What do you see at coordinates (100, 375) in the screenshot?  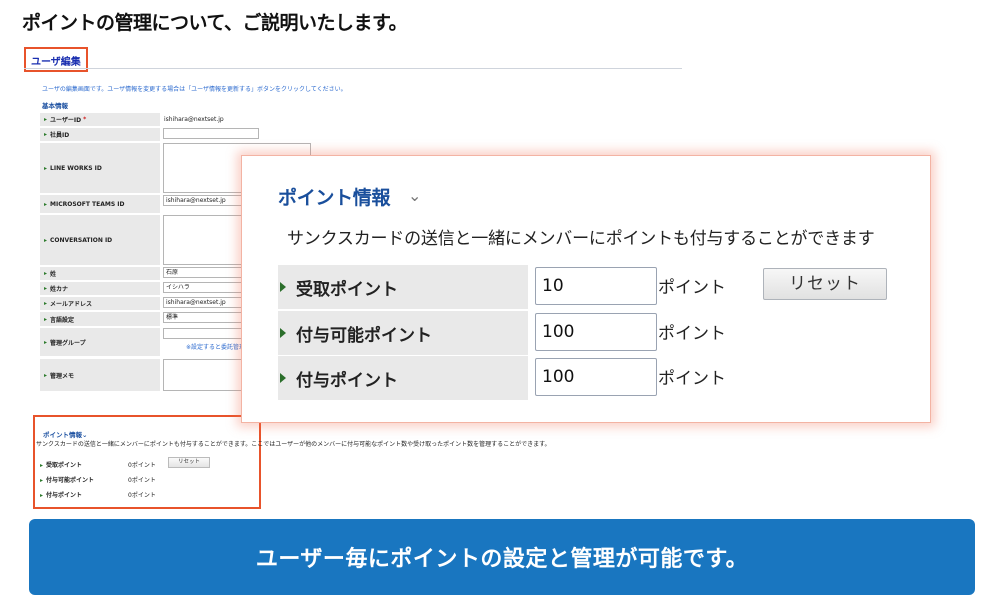 I see `label-memo: 管理メモ` at bounding box center [100, 375].